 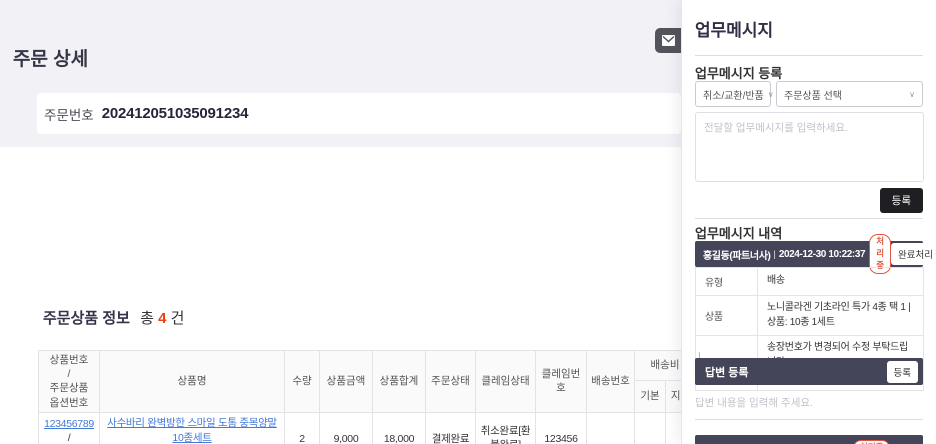 What do you see at coordinates (69, 115) in the screenshot?
I see `order-number-label: 주문번호` at bounding box center [69, 115].